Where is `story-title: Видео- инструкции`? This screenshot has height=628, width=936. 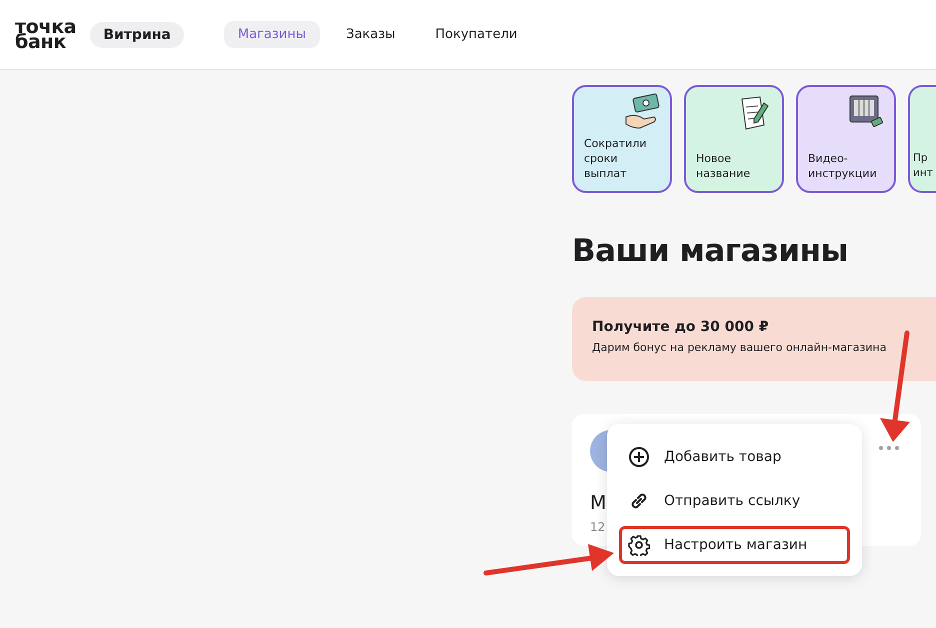
story-title: Видео- инструкции is located at coordinates (842, 166).